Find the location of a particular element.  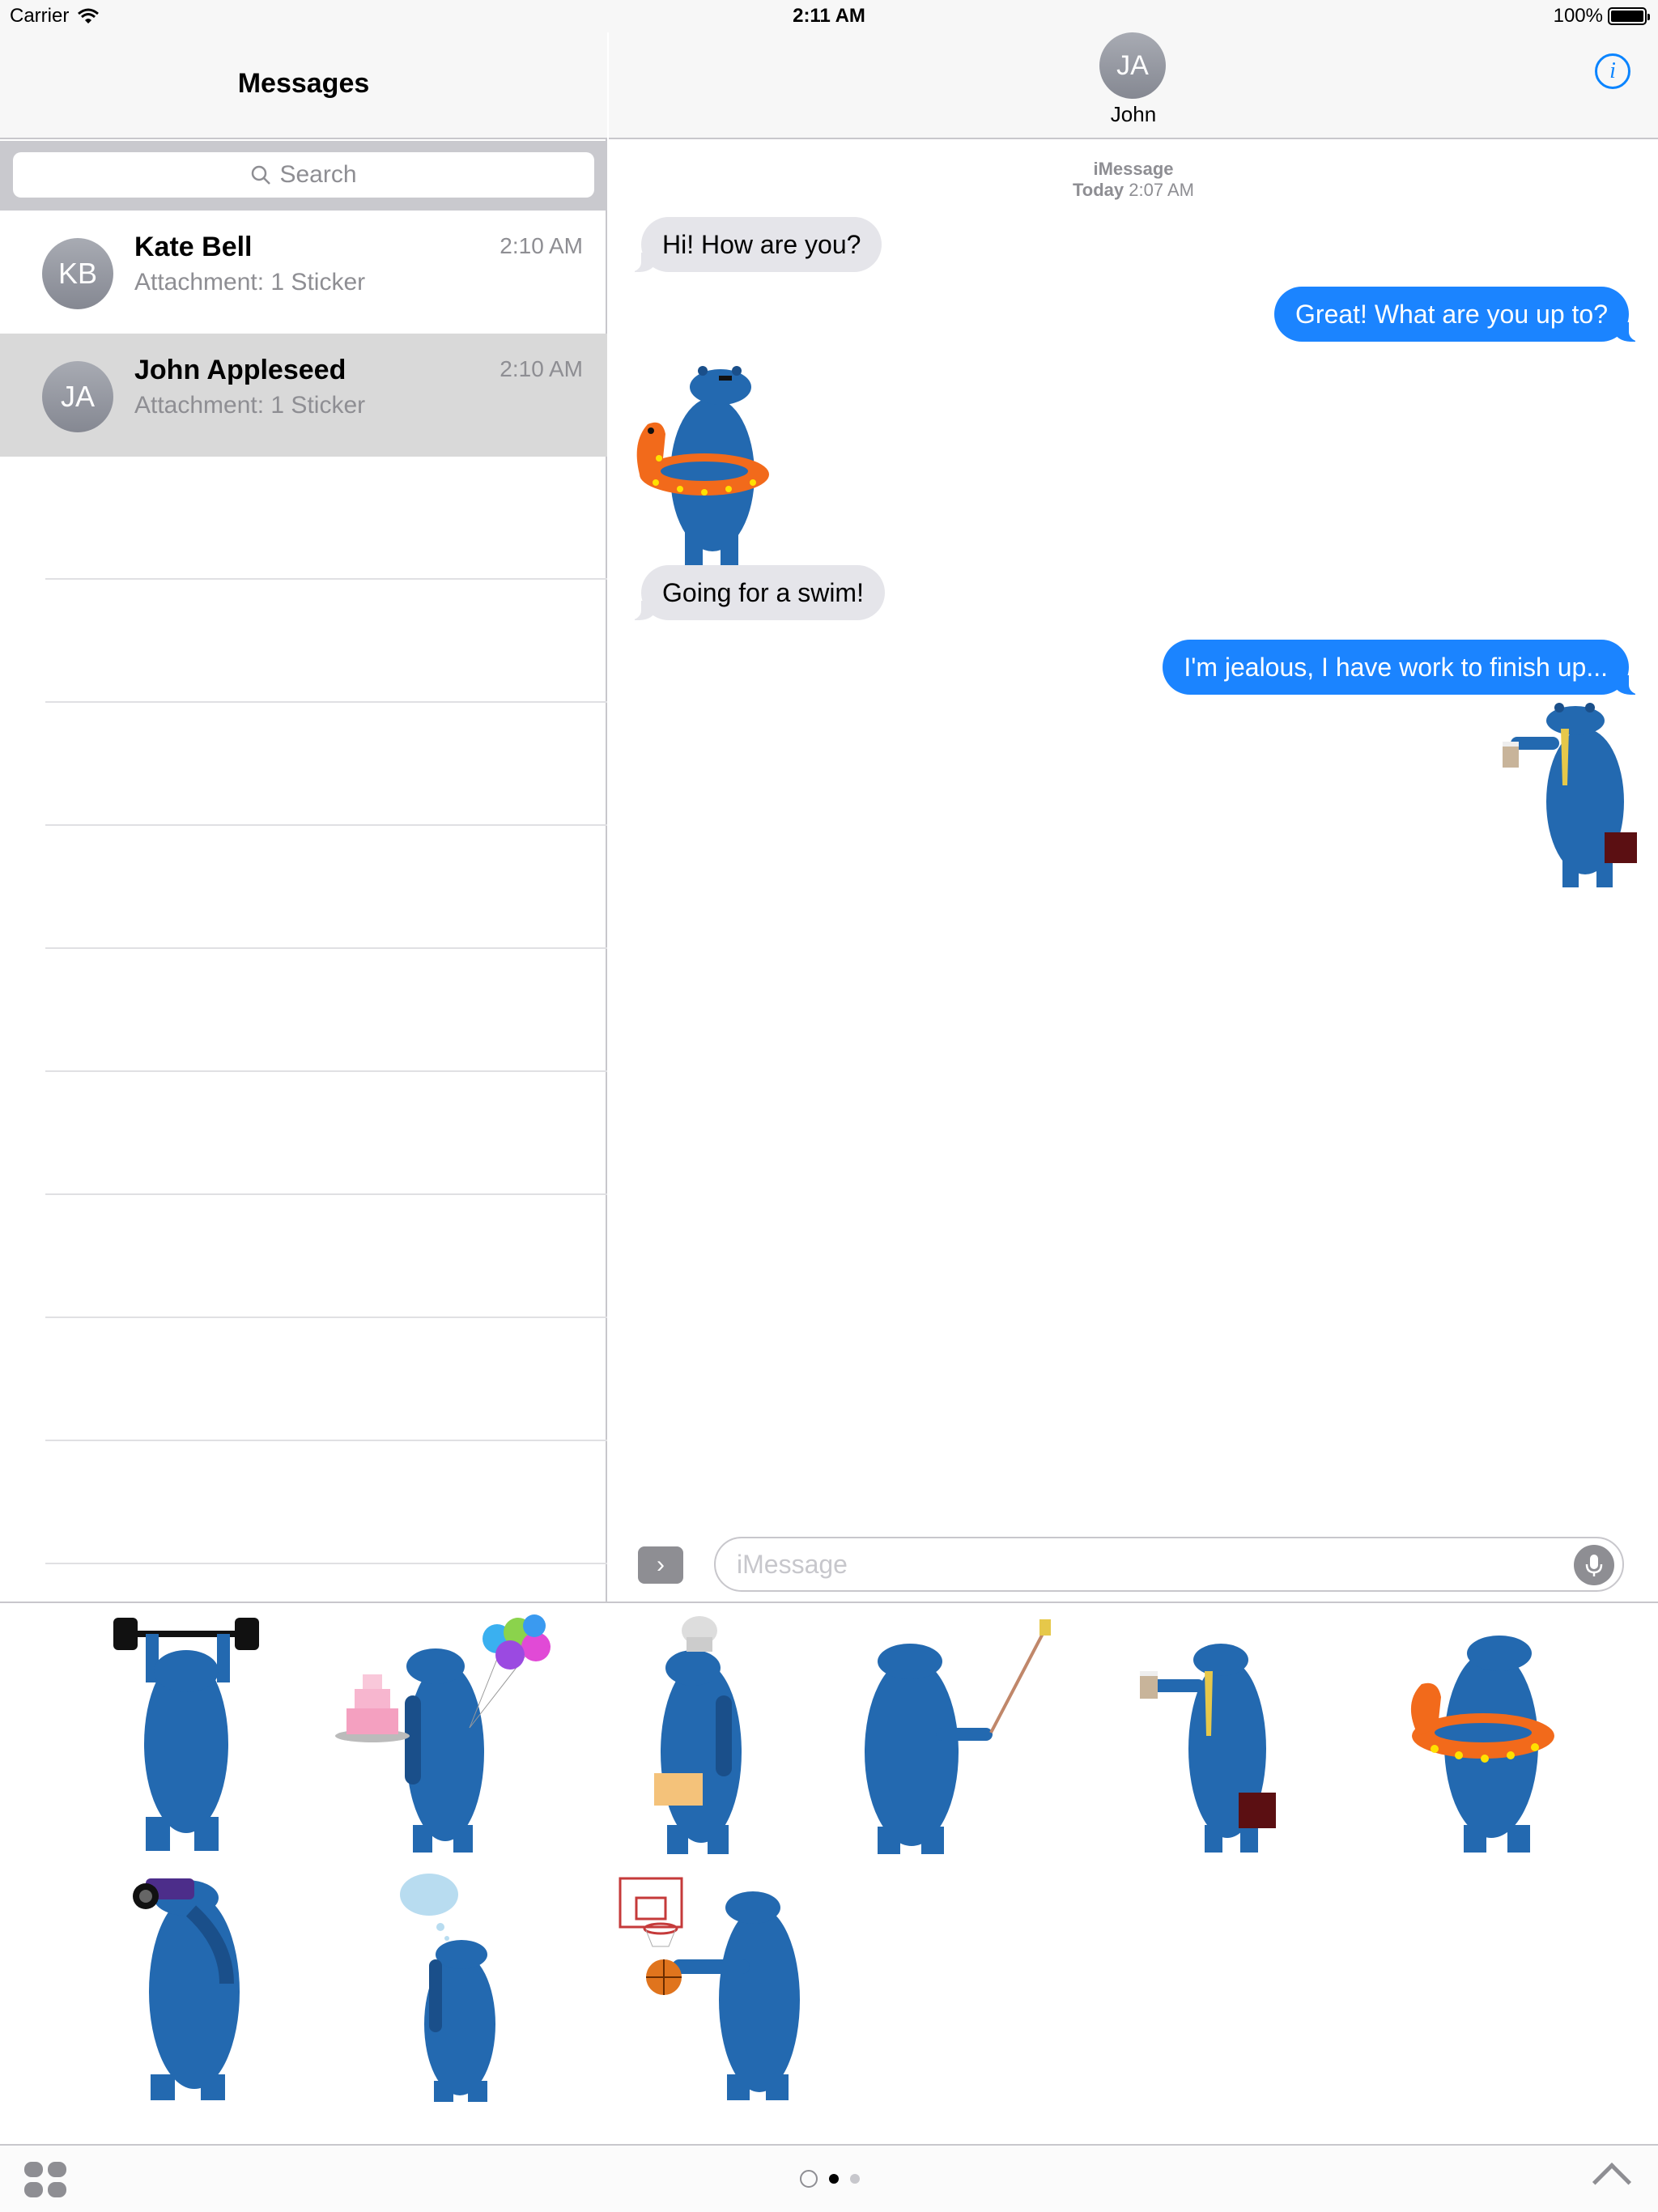

avatar: KB is located at coordinates (77, 274).